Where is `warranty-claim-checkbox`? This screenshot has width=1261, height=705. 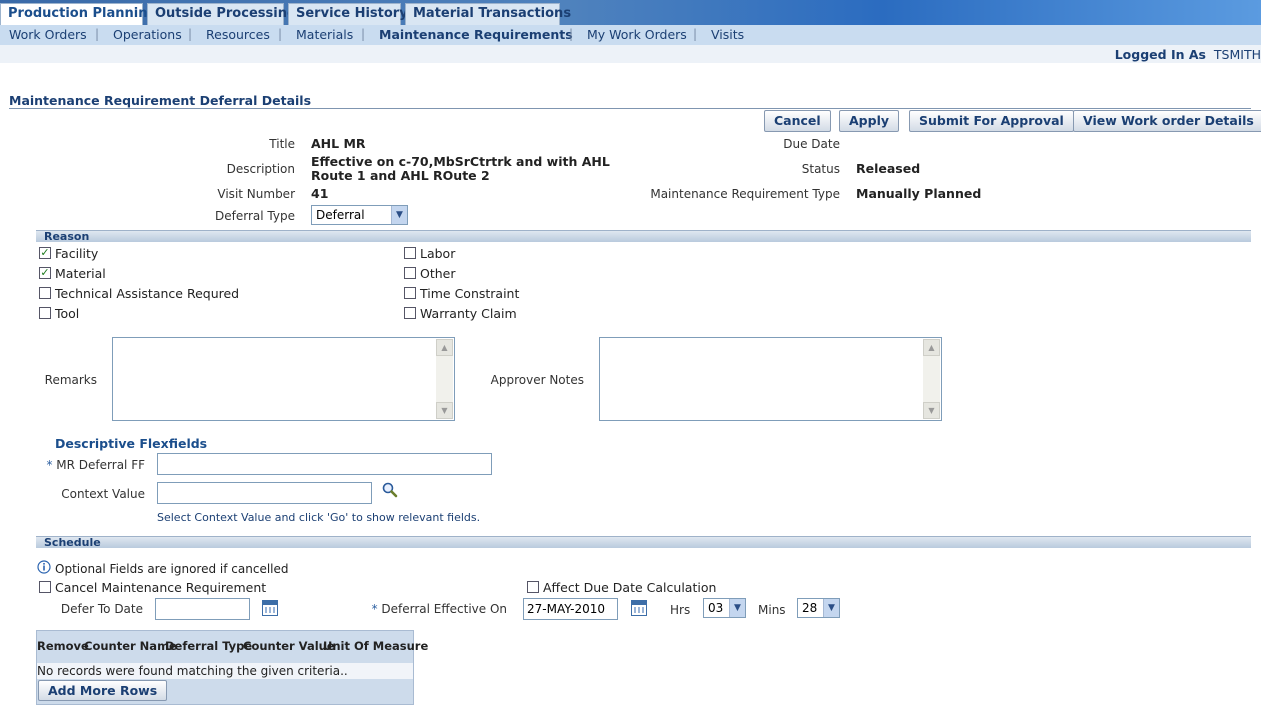
warranty-claim-checkbox is located at coordinates (410, 313).